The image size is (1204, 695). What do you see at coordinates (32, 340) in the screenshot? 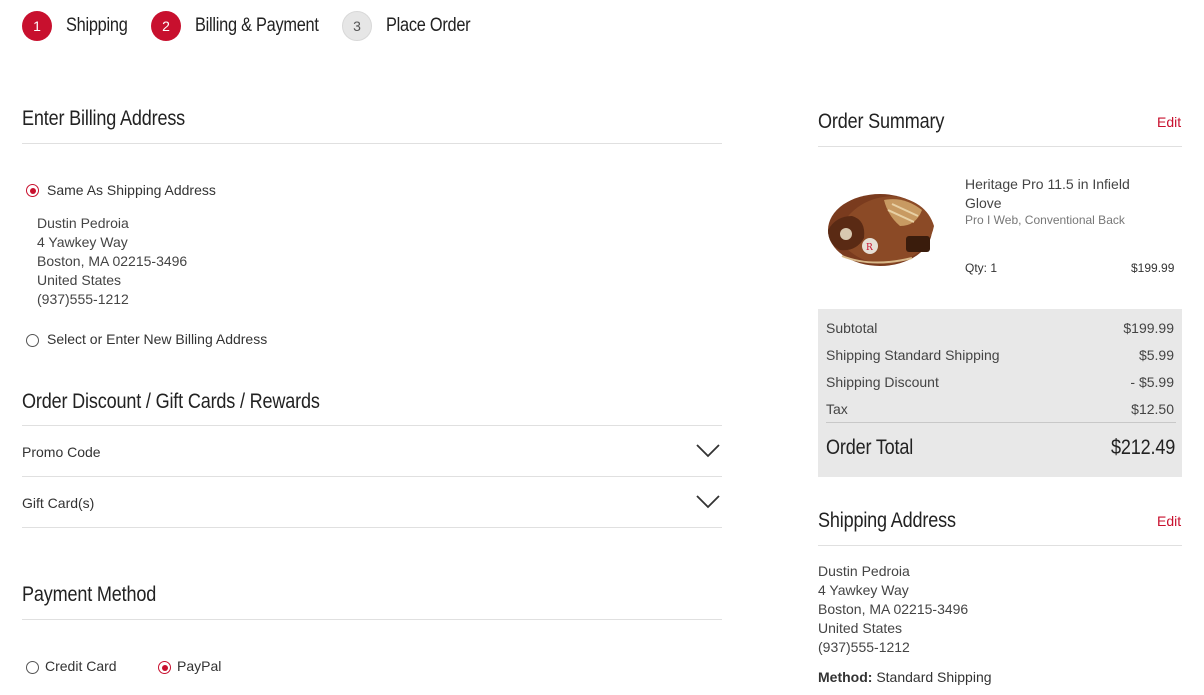
I see `new-billing-address-radio` at bounding box center [32, 340].